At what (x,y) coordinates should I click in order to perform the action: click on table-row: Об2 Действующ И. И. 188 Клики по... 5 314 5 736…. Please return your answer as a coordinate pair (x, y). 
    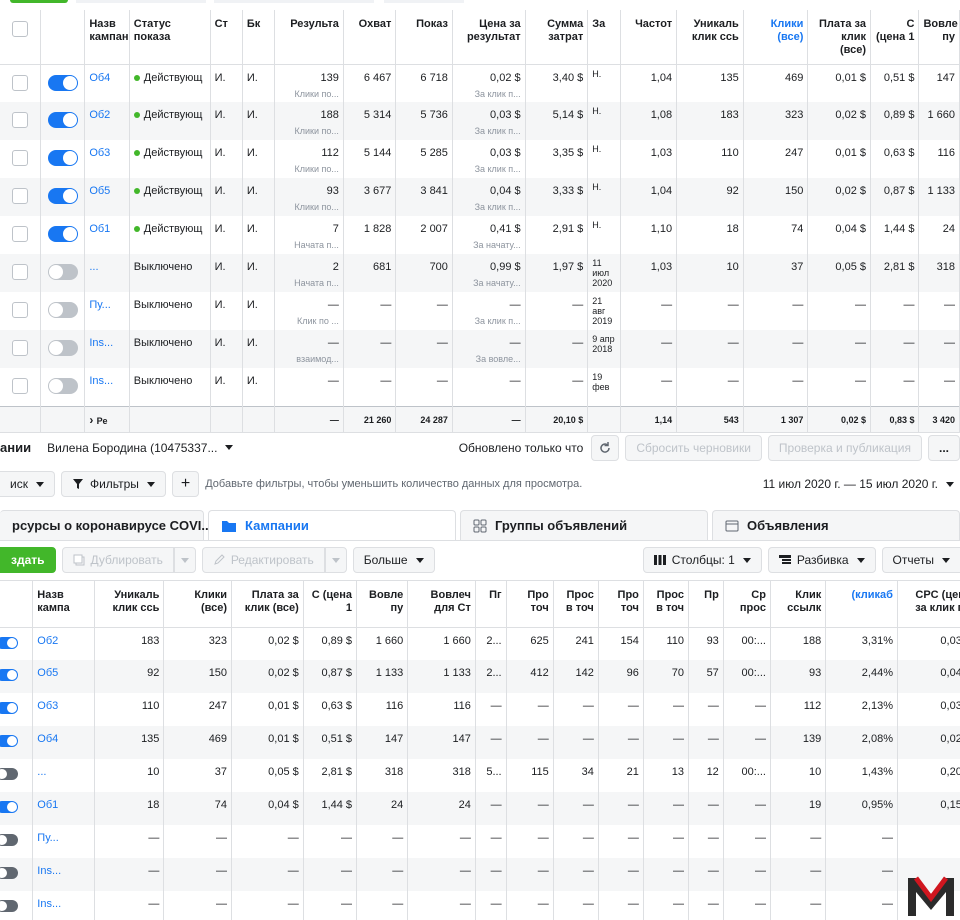
    Looking at the image, I should click on (480, 121).